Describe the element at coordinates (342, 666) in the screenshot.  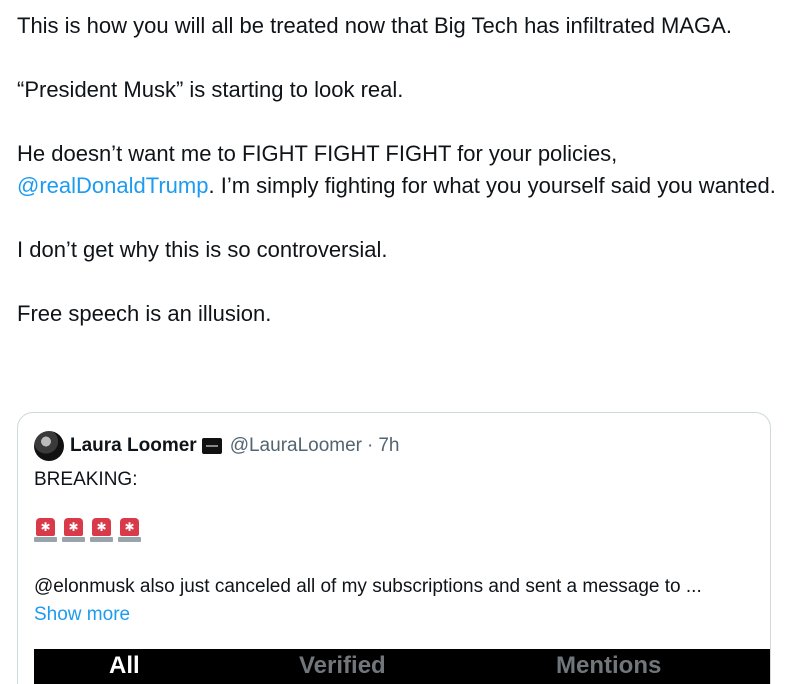
I see `tab-verified: Verified` at that location.